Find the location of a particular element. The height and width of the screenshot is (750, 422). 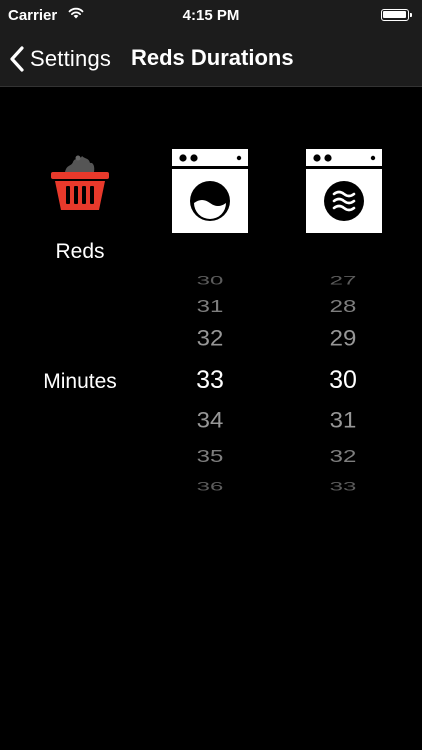

page-title: Reds Durations is located at coordinates (212, 57).